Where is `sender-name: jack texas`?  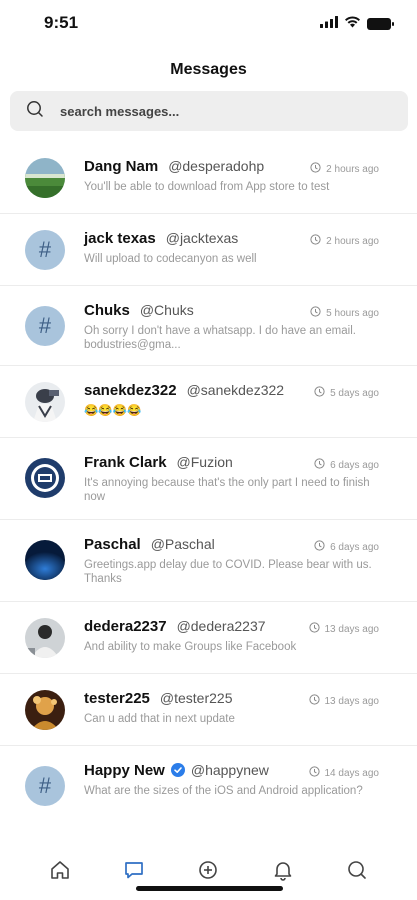
sender-name: jack texas is located at coordinates (120, 238).